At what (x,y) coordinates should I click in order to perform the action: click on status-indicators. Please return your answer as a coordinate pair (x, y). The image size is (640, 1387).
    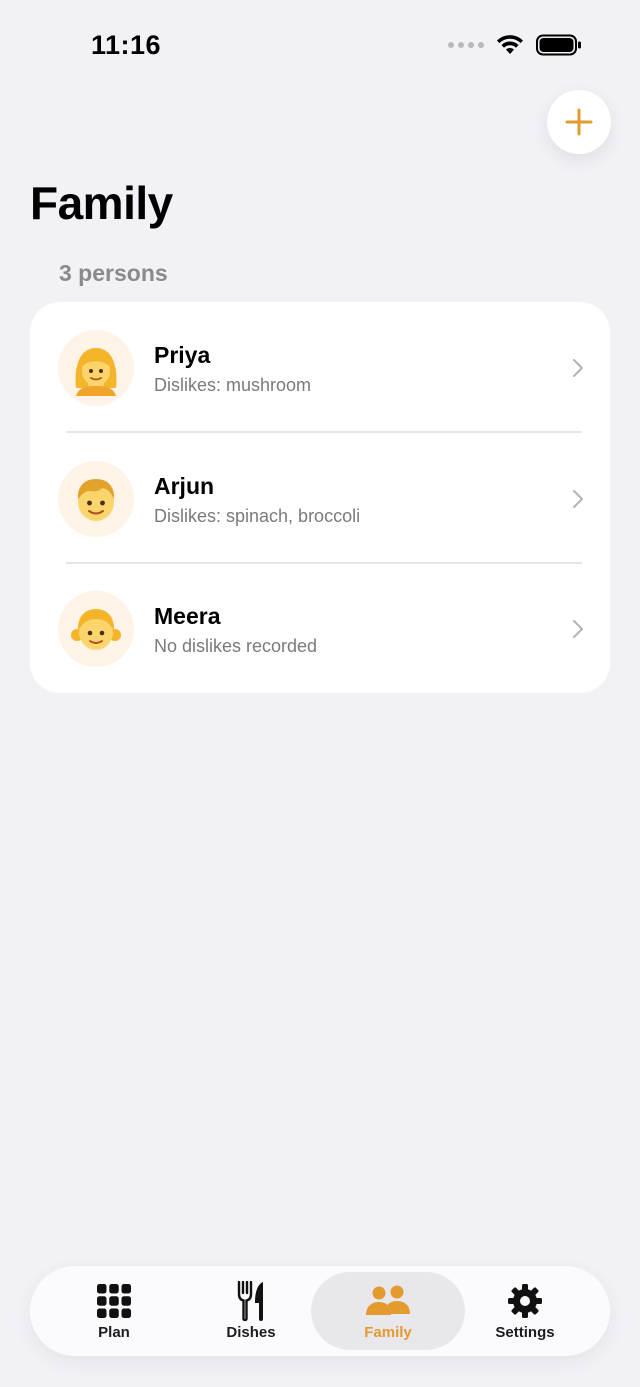
    Looking at the image, I should click on (515, 45).